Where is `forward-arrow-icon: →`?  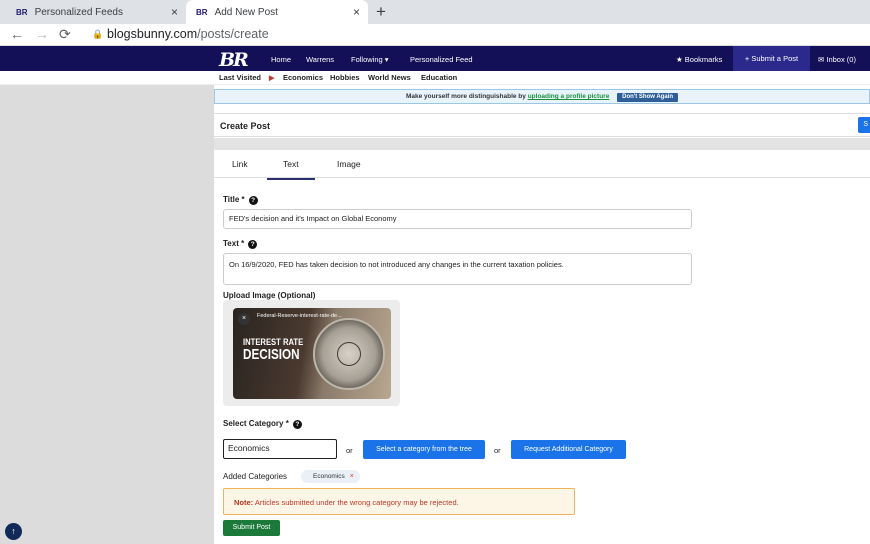 forward-arrow-icon: → is located at coordinates (42, 34).